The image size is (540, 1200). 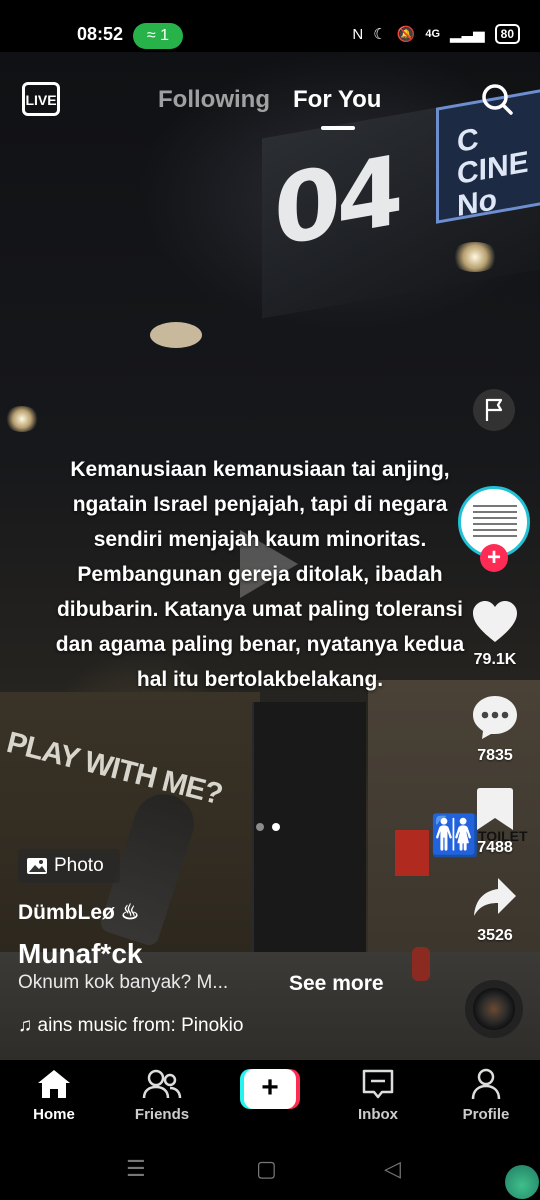 I want to click on like-button: 79.1K, so click(x=495, y=634).